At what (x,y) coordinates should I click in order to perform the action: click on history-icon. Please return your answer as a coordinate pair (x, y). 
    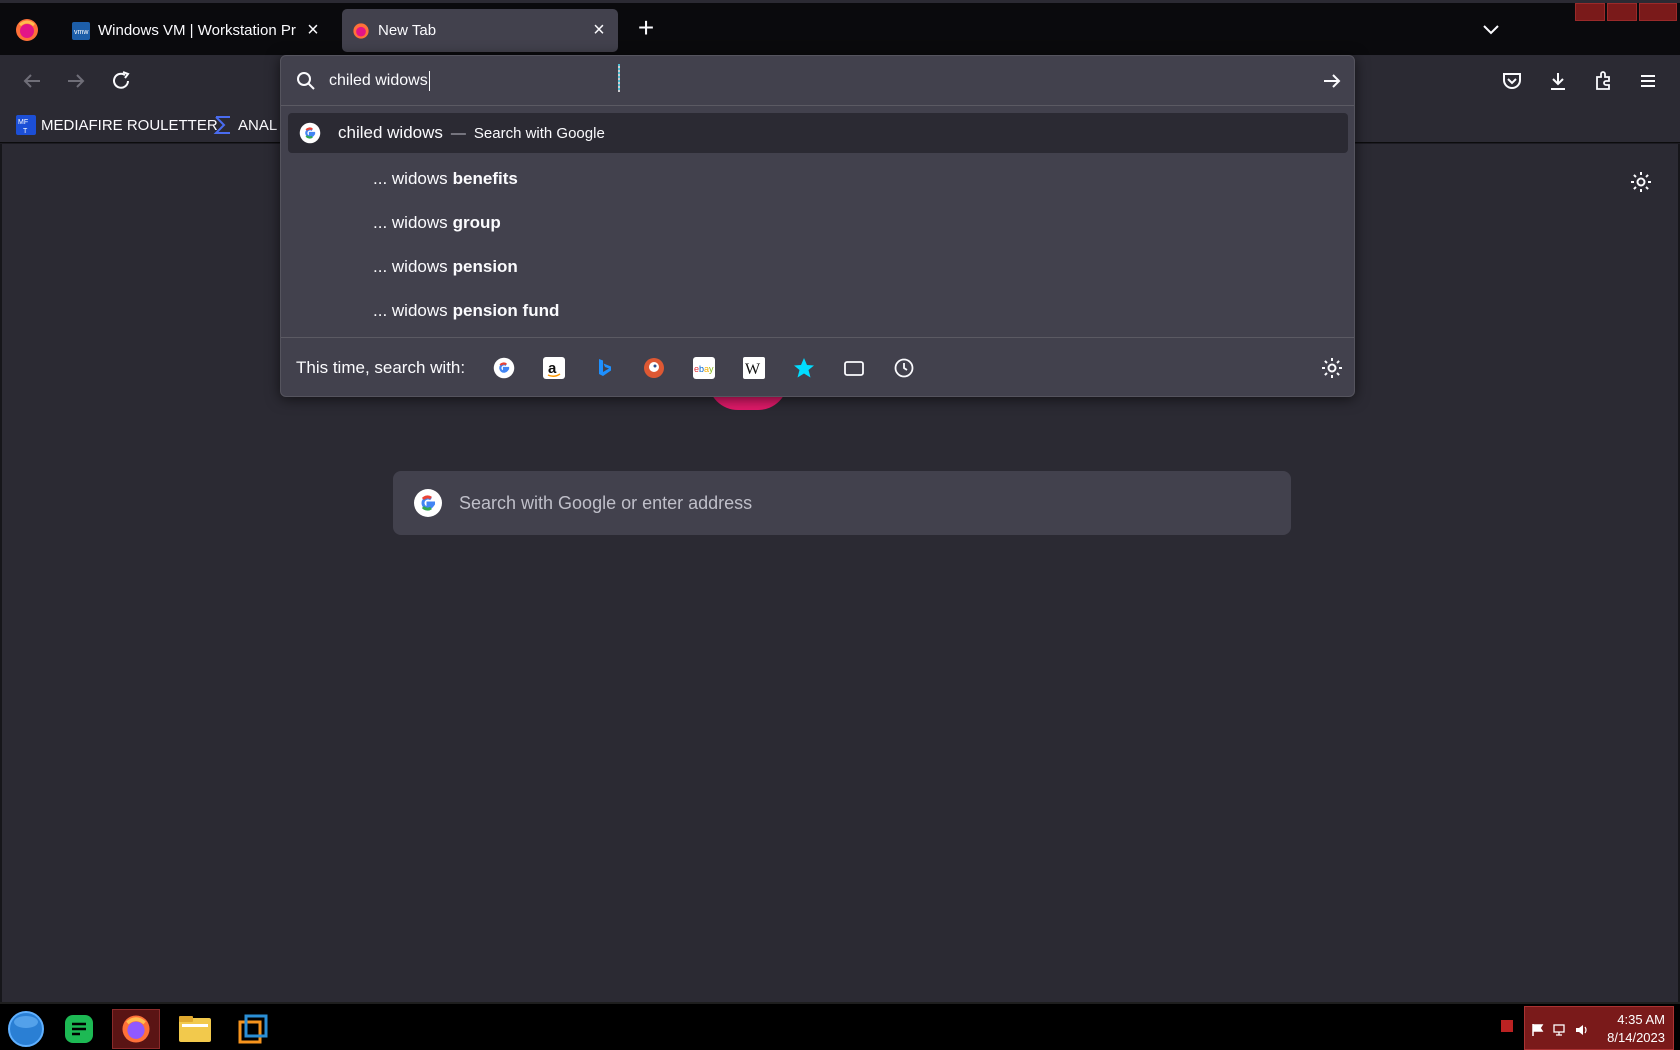
    Looking at the image, I should click on (904, 368).